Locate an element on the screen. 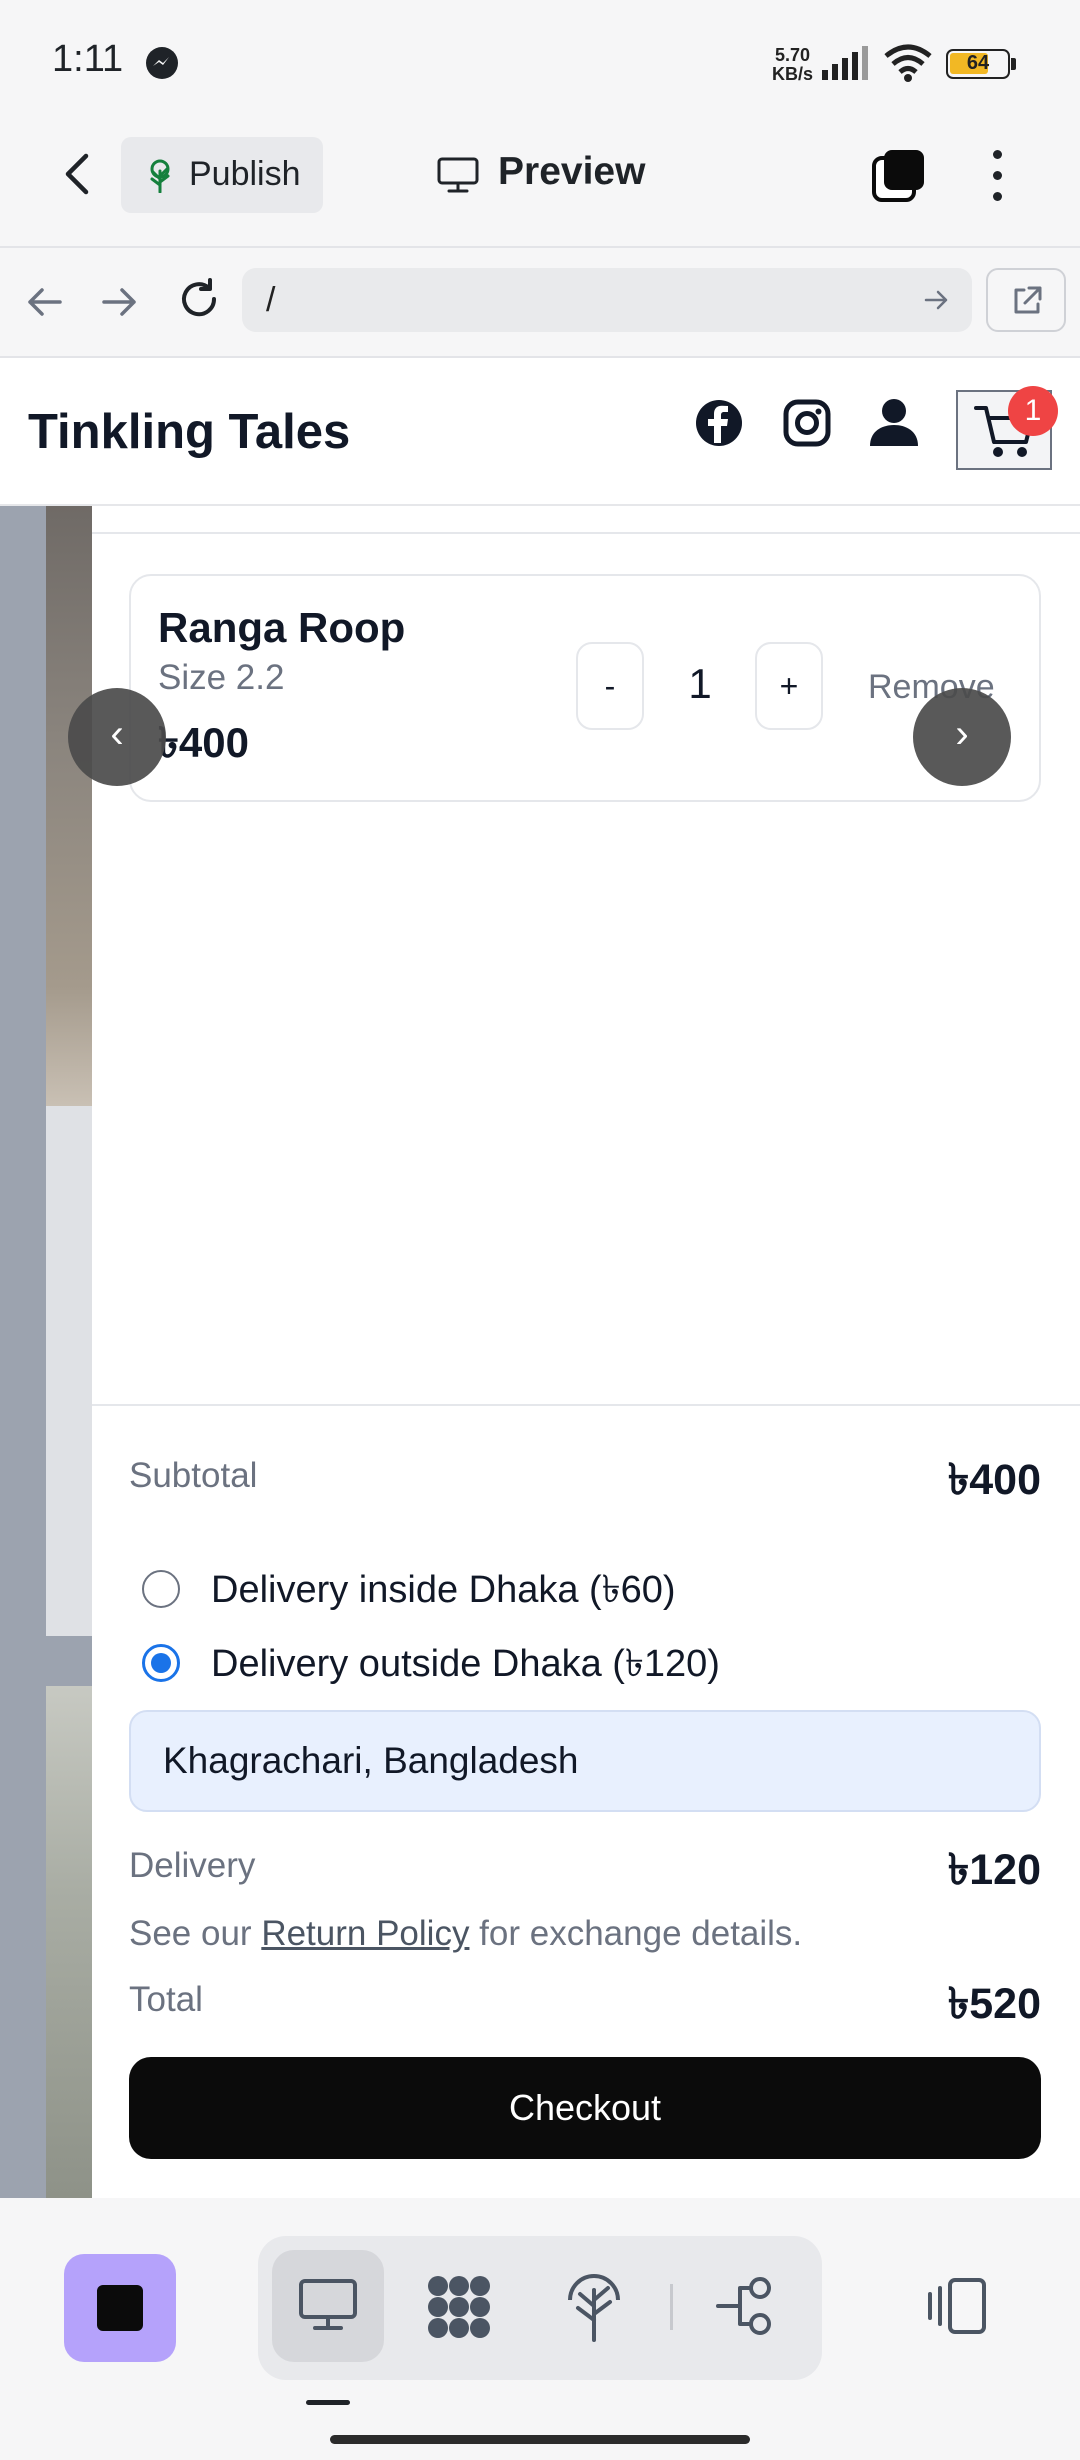 The width and height of the screenshot is (1080, 2460). nav-back-icon is located at coordinates (44, 302).